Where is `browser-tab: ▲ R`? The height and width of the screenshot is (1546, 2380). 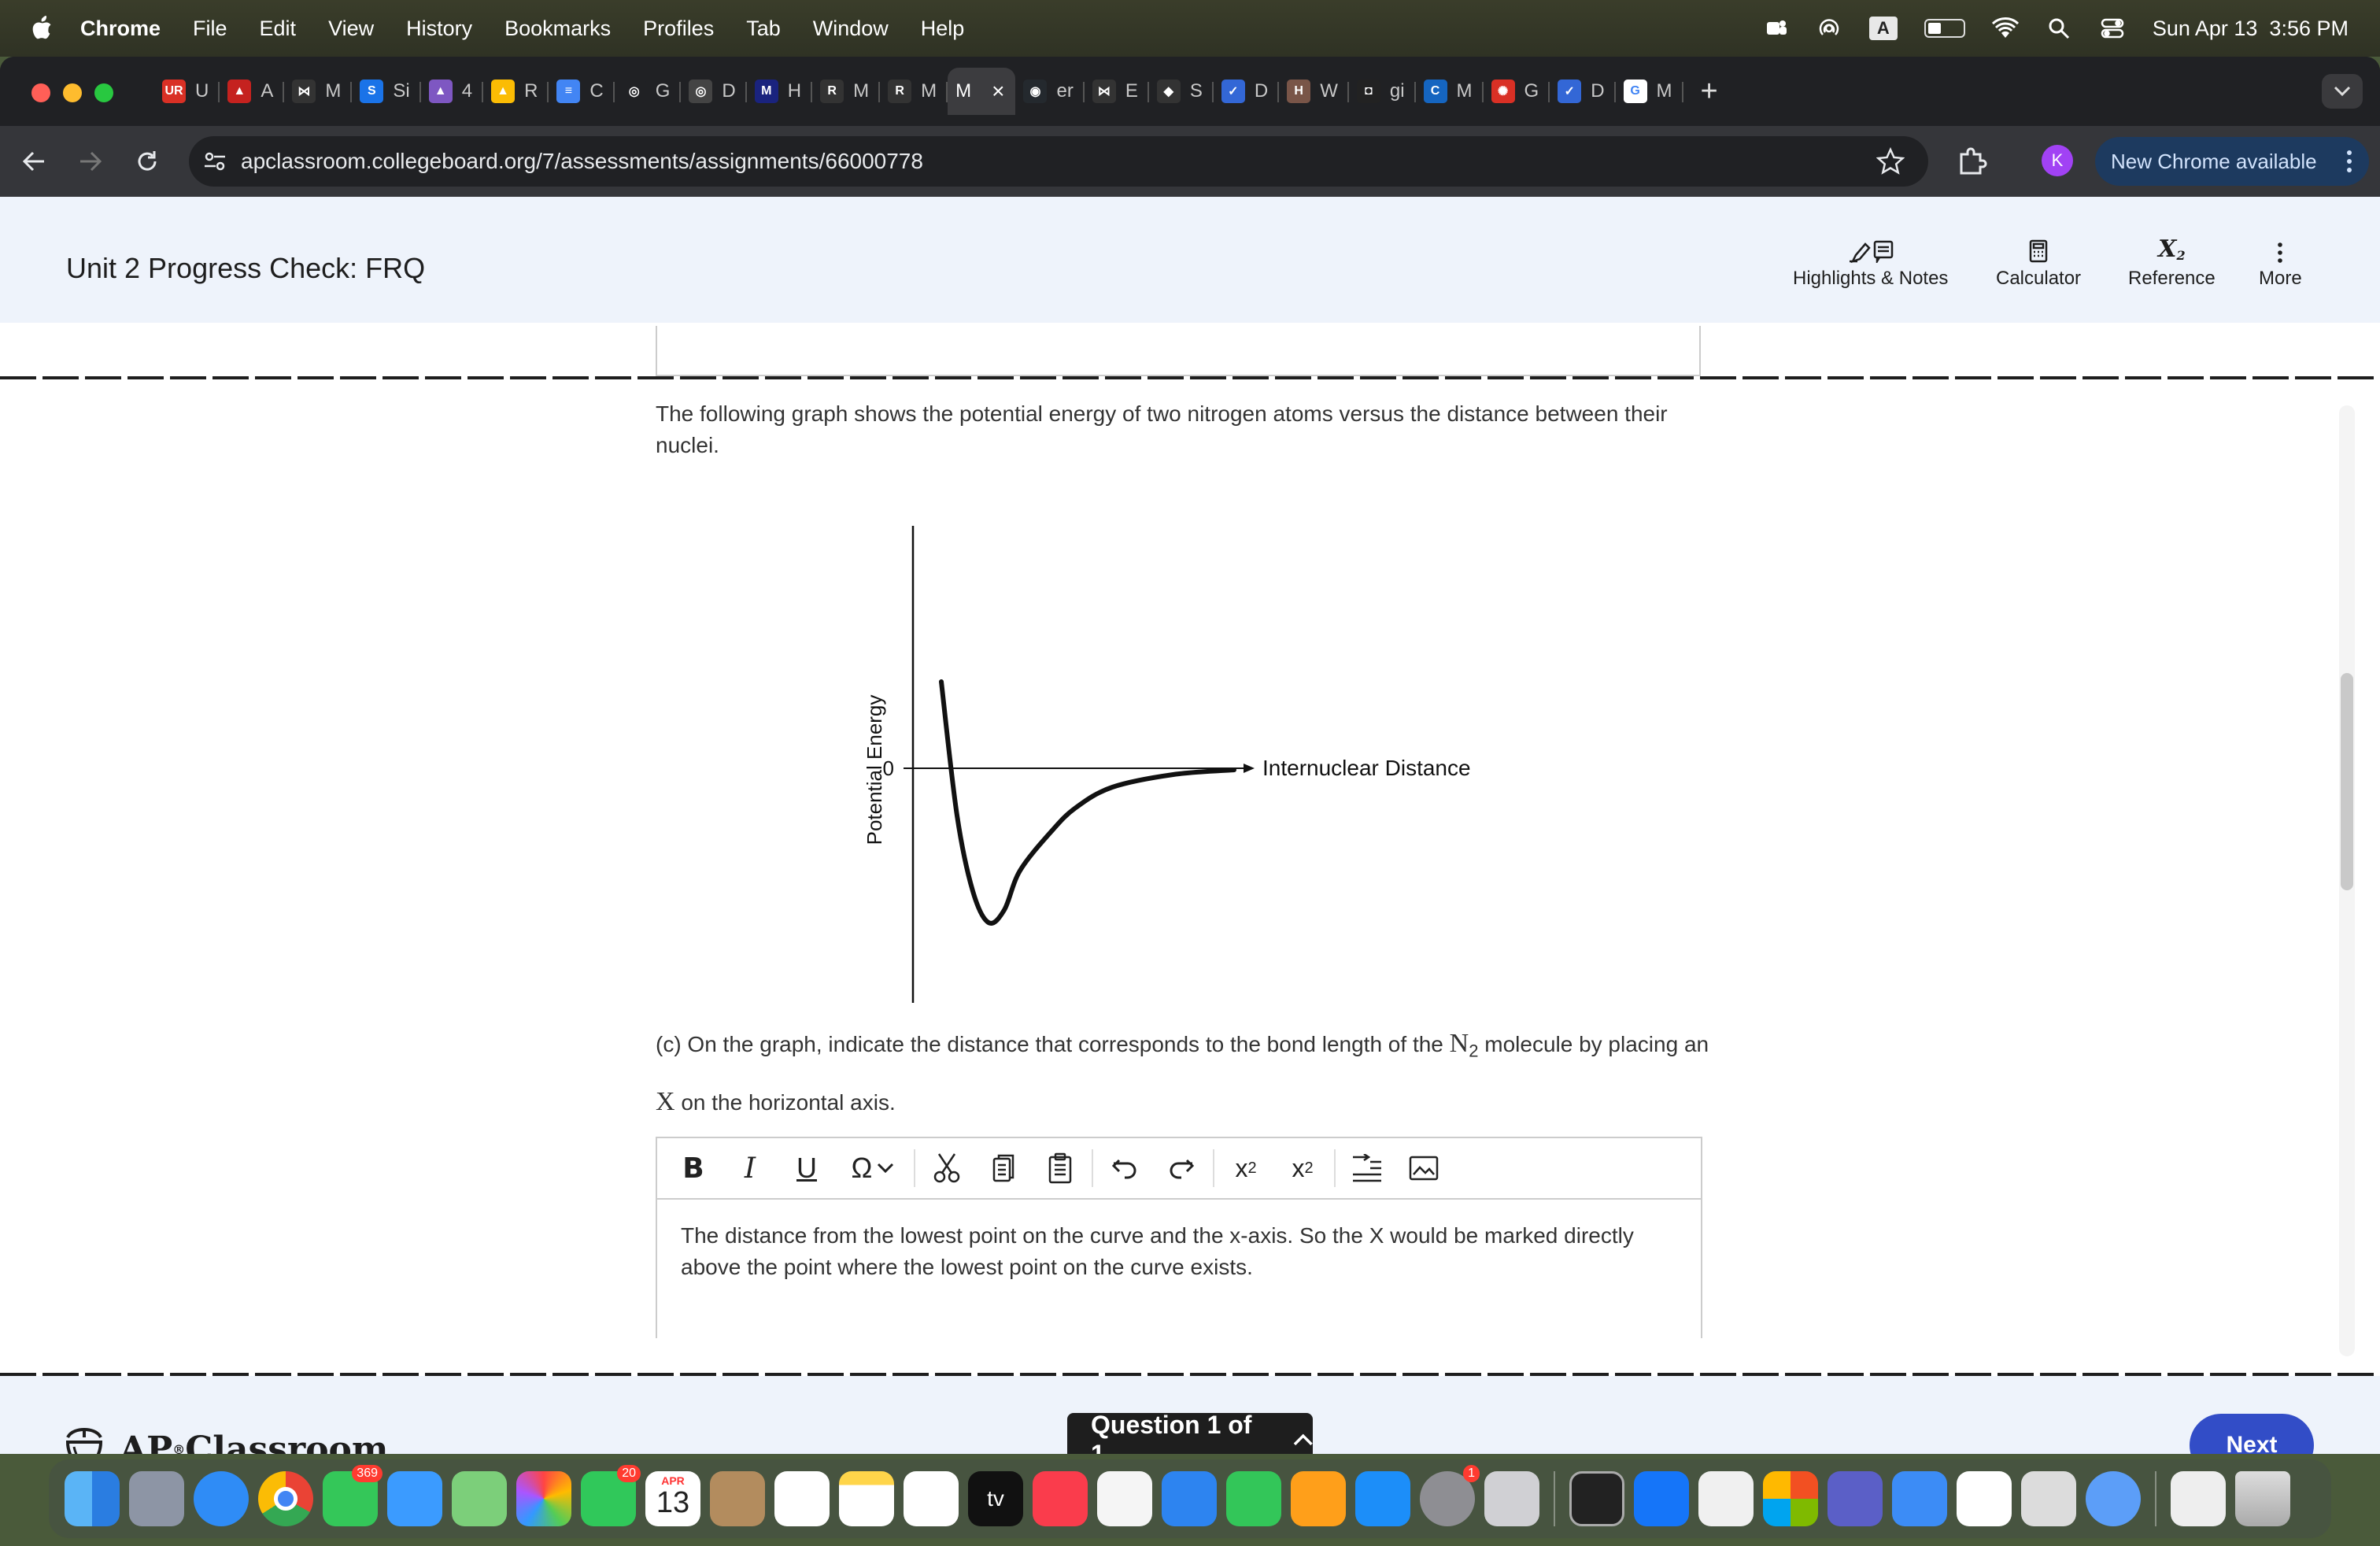
browser-tab: ▲ R is located at coordinates (516, 91).